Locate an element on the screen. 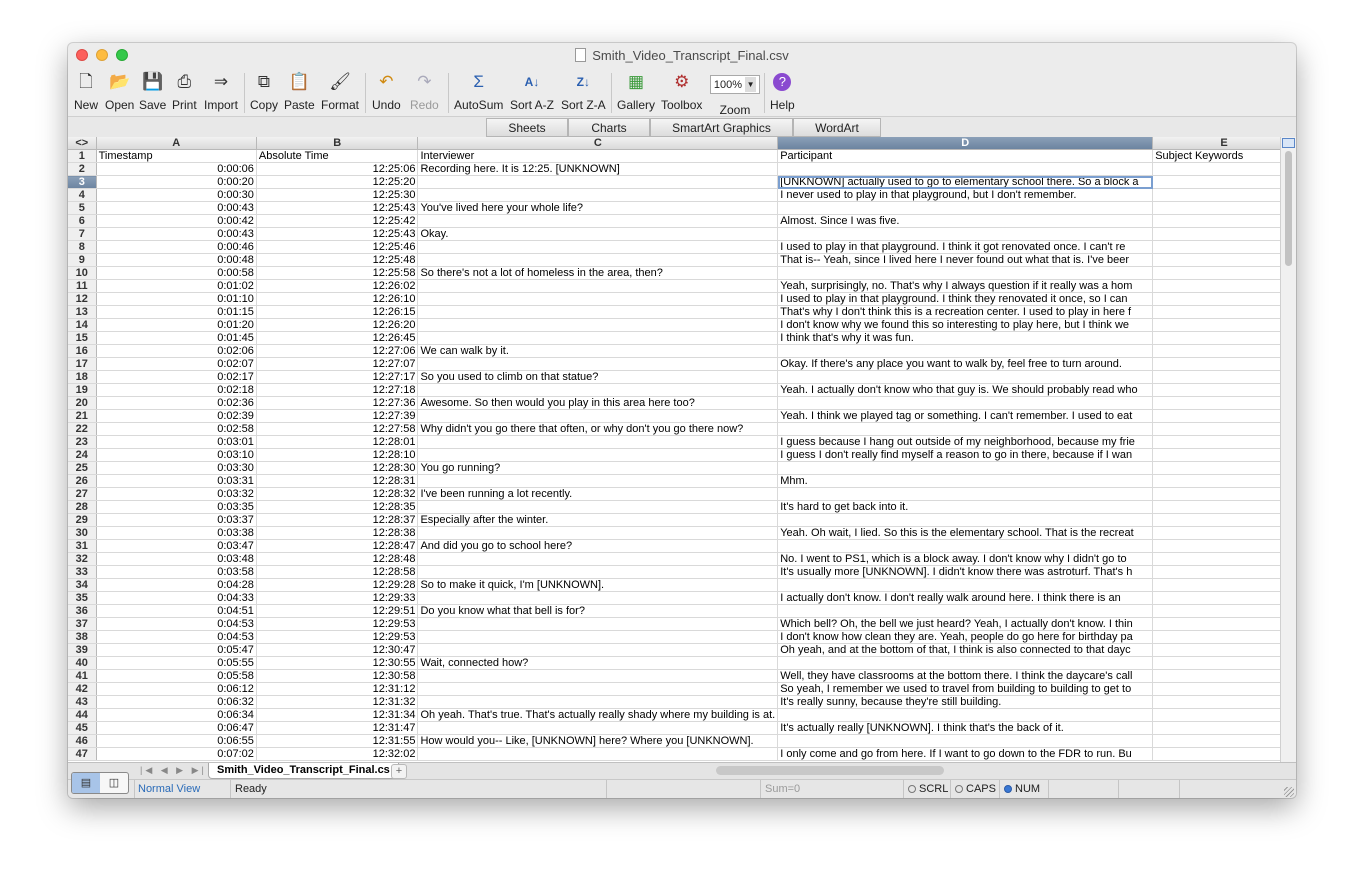 Image resolution: width=1364 pixels, height=890 pixels. cell-absolute-time: 12:30:55 is located at coordinates (337, 663).